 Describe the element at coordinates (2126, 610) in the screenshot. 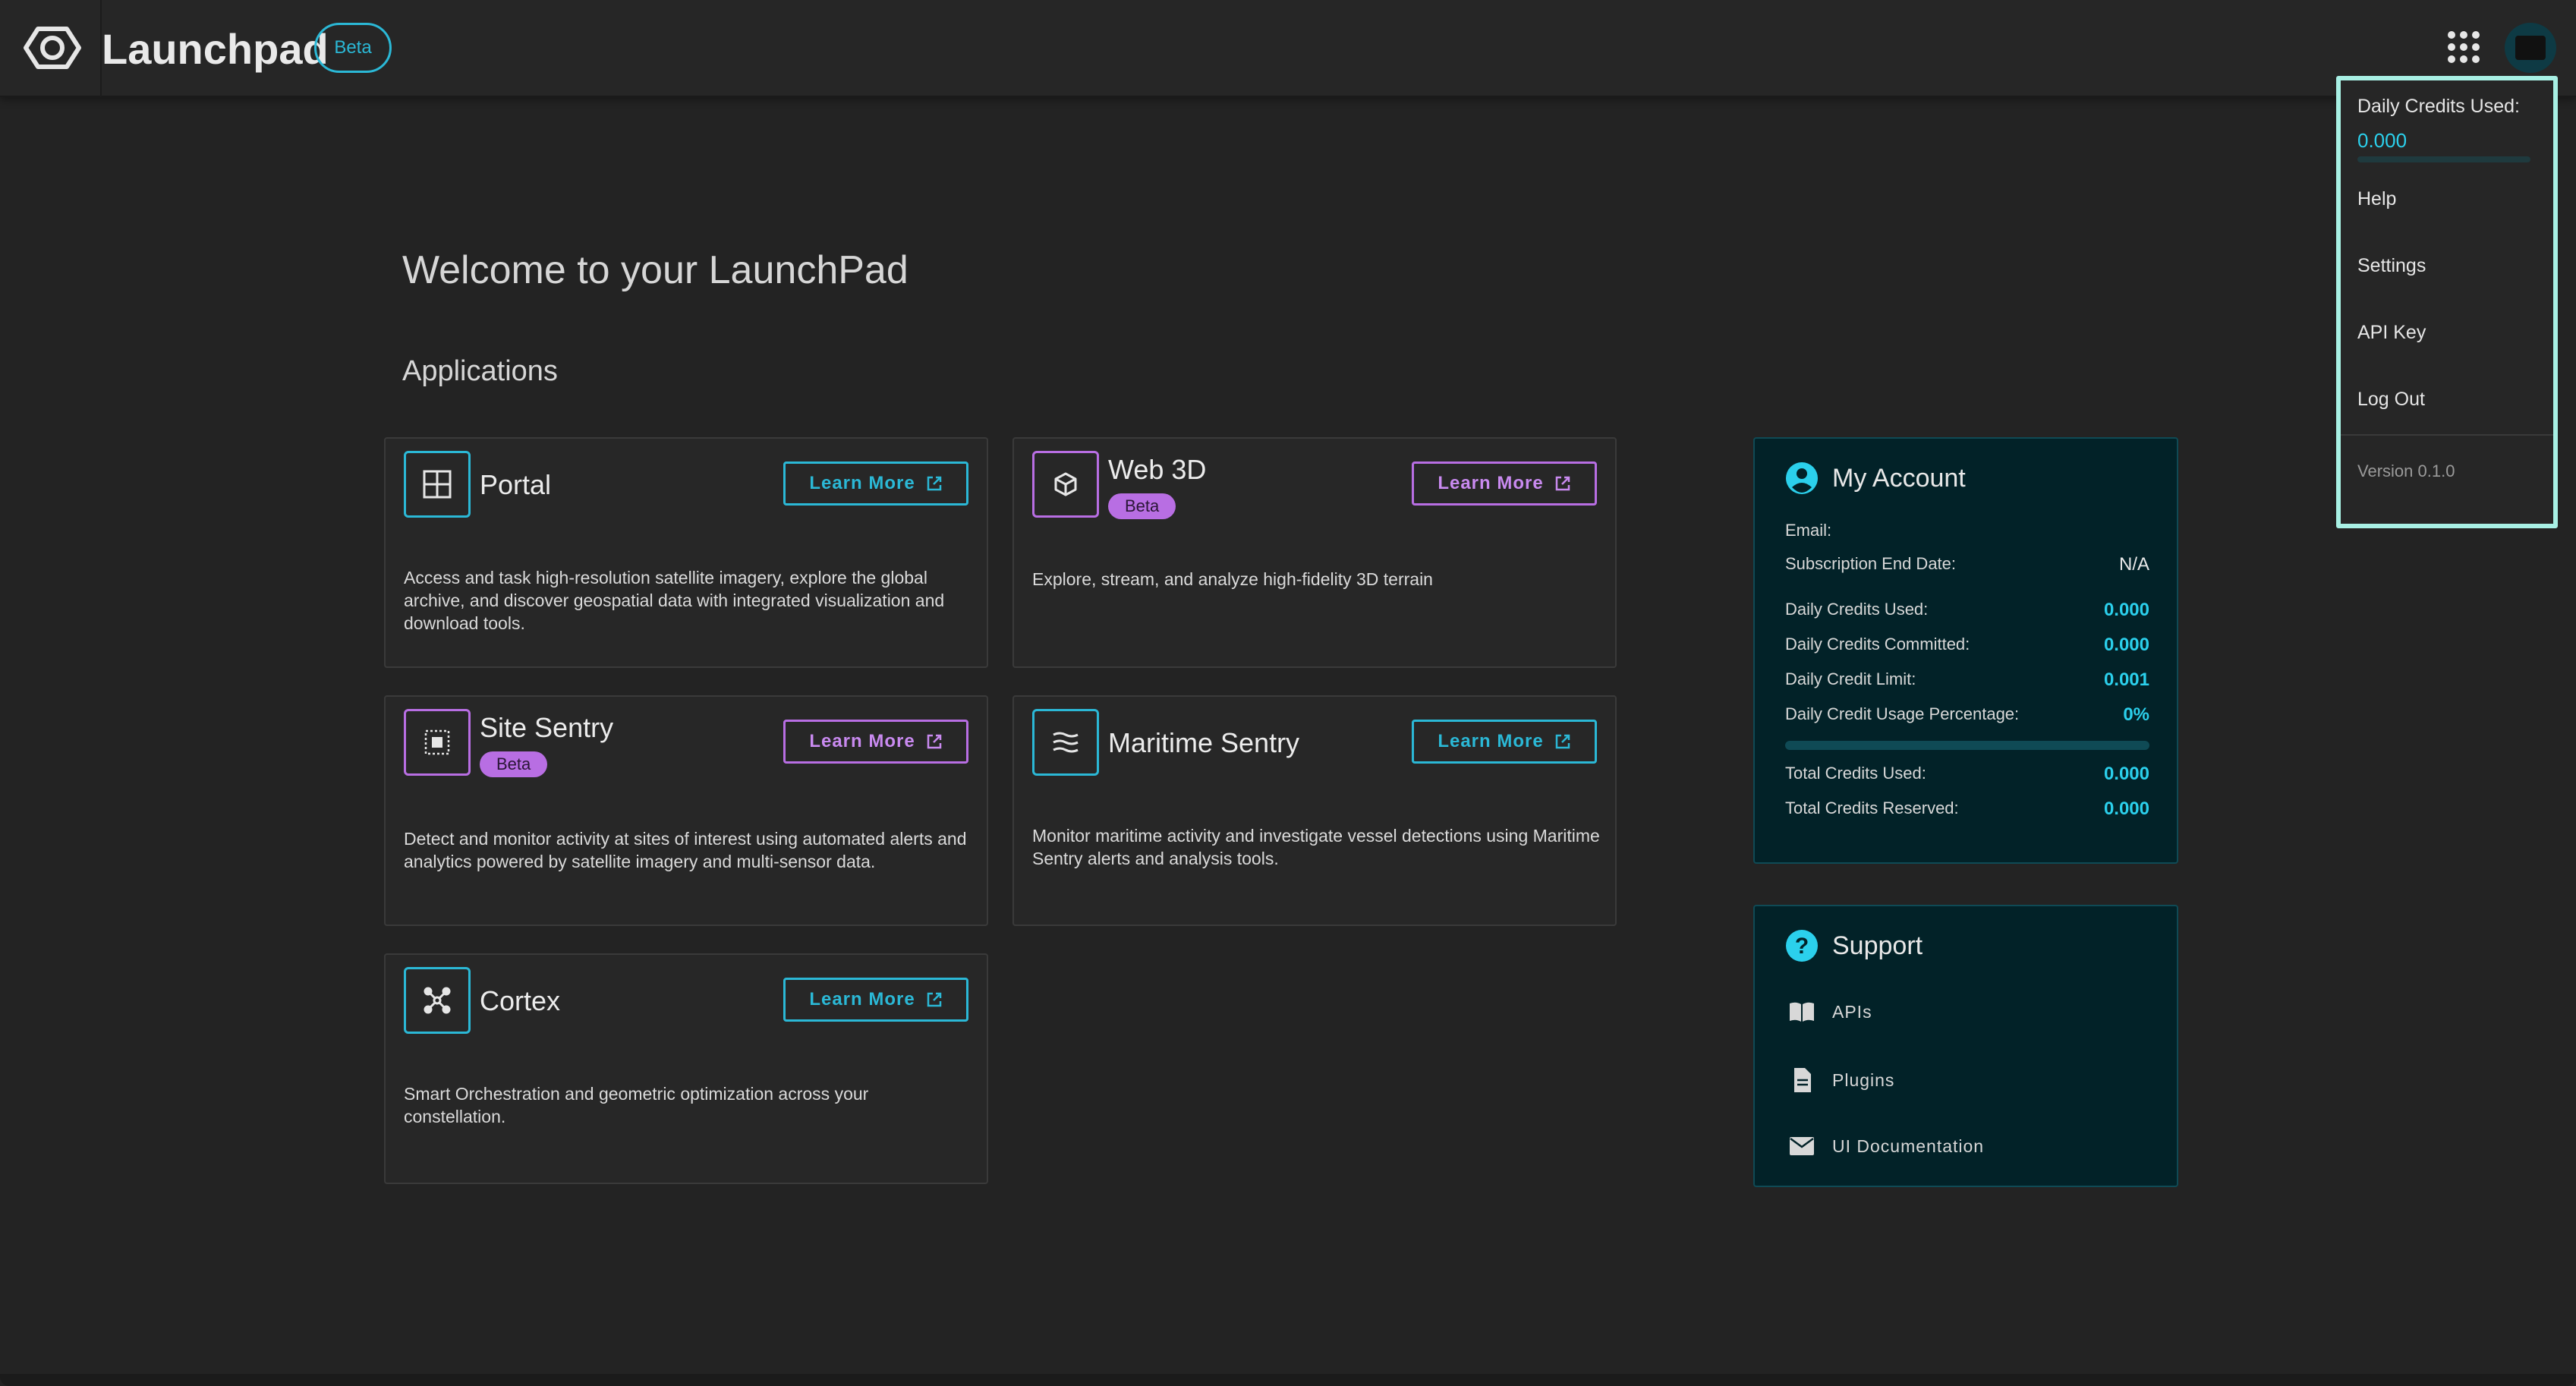

I see `daily-used-value: 0.000` at that location.